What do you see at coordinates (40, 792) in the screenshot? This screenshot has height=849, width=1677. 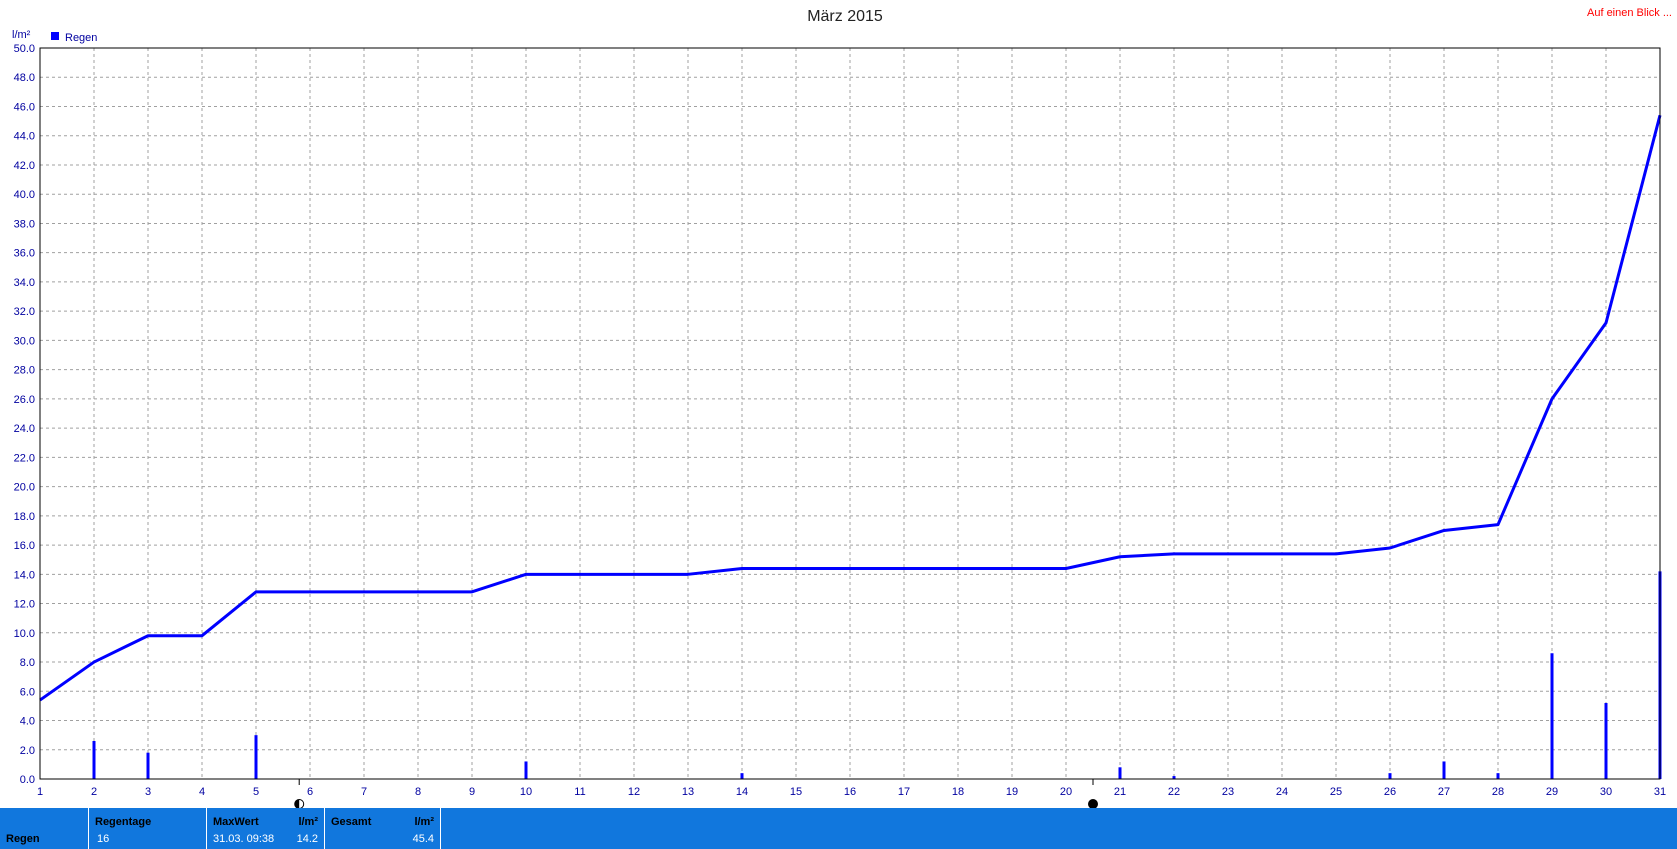 I see `x-tick-label: 1` at bounding box center [40, 792].